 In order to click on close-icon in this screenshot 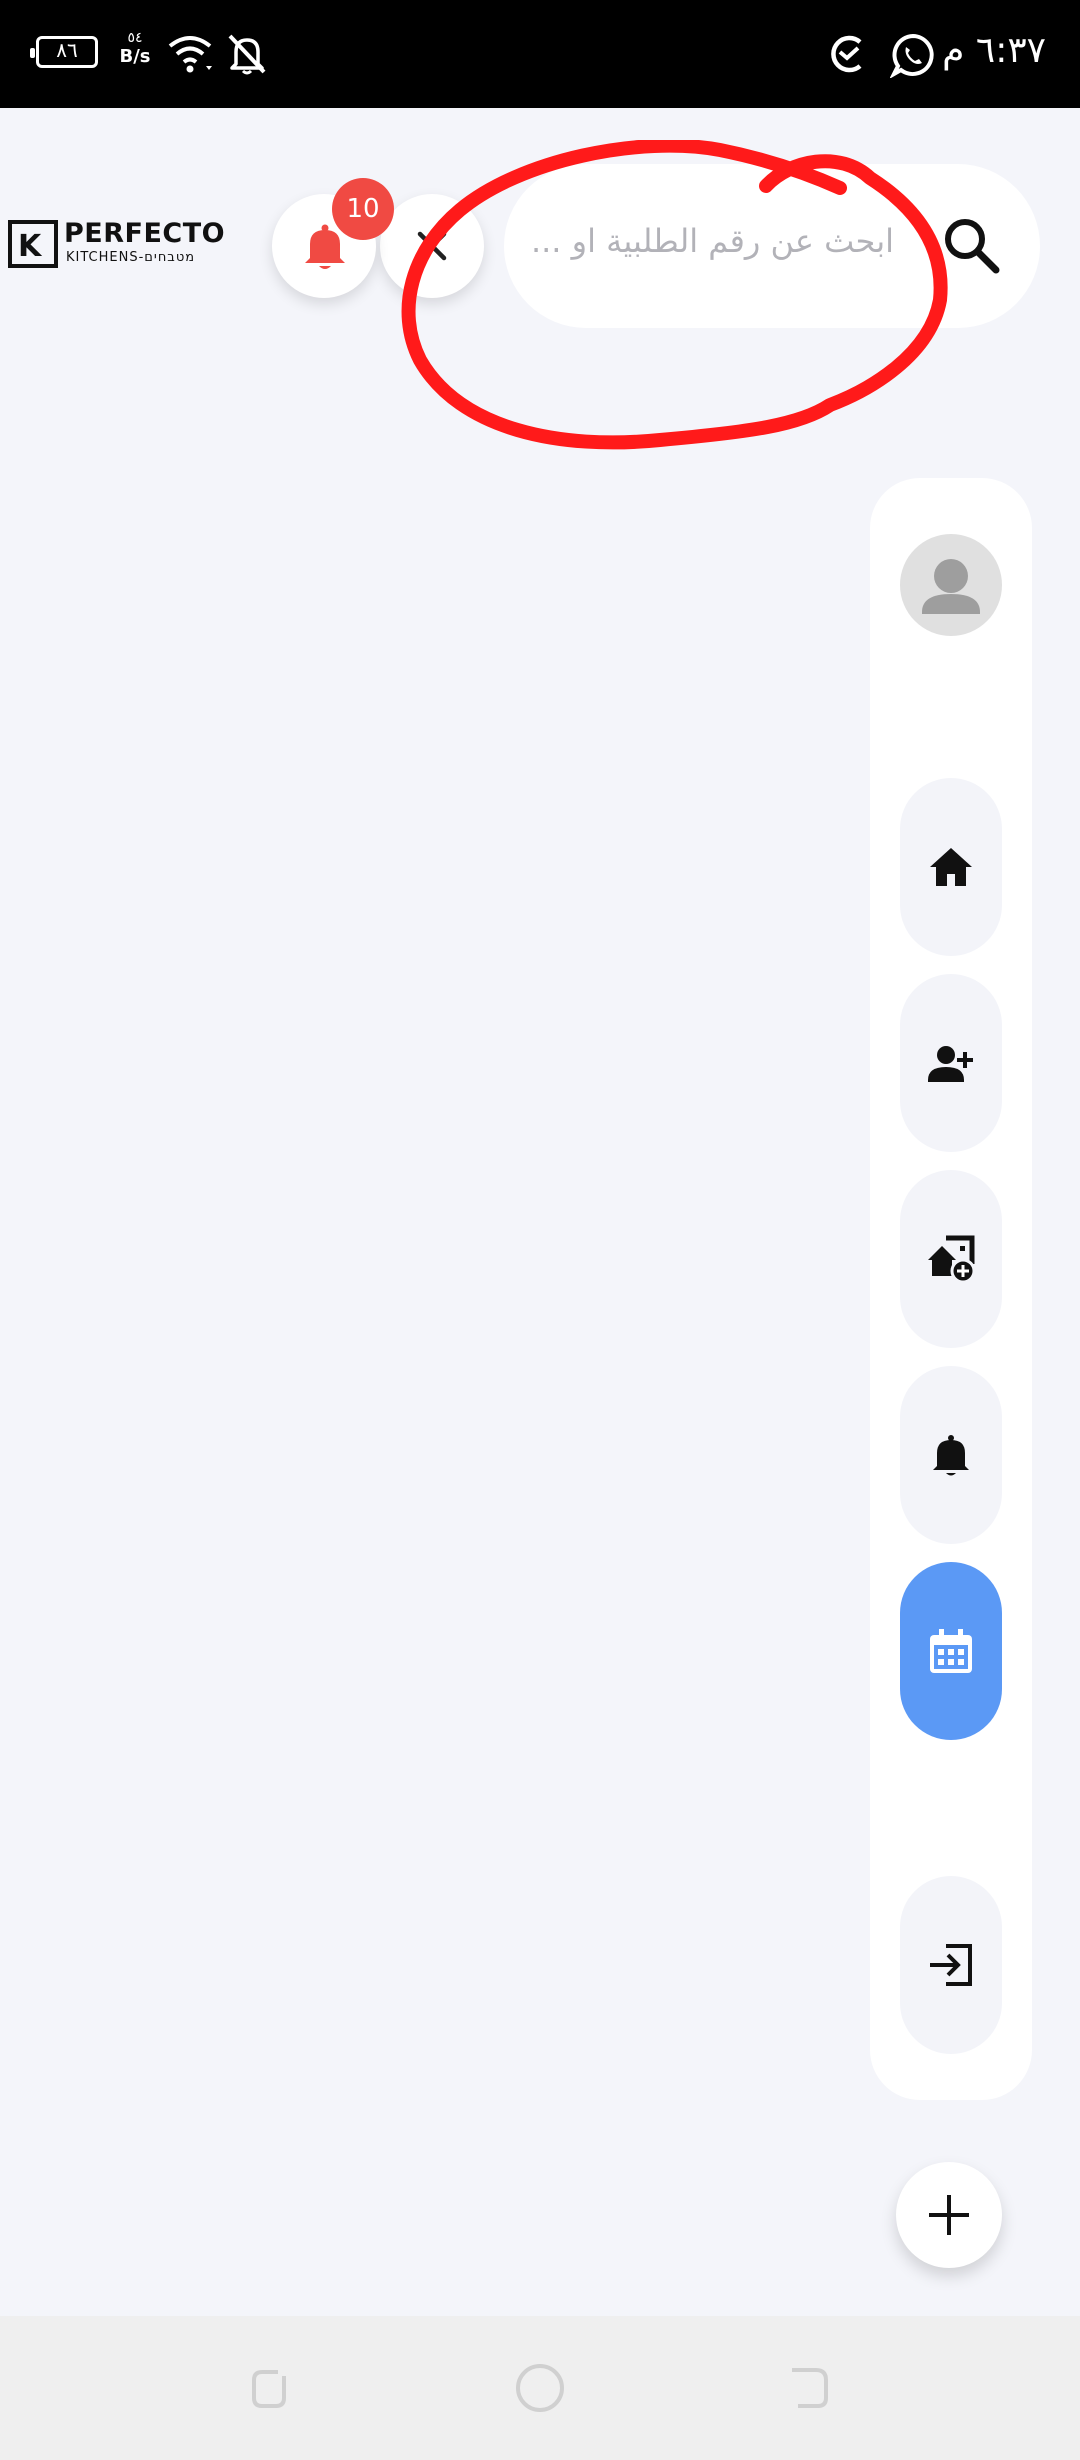, I will do `click(432, 246)`.